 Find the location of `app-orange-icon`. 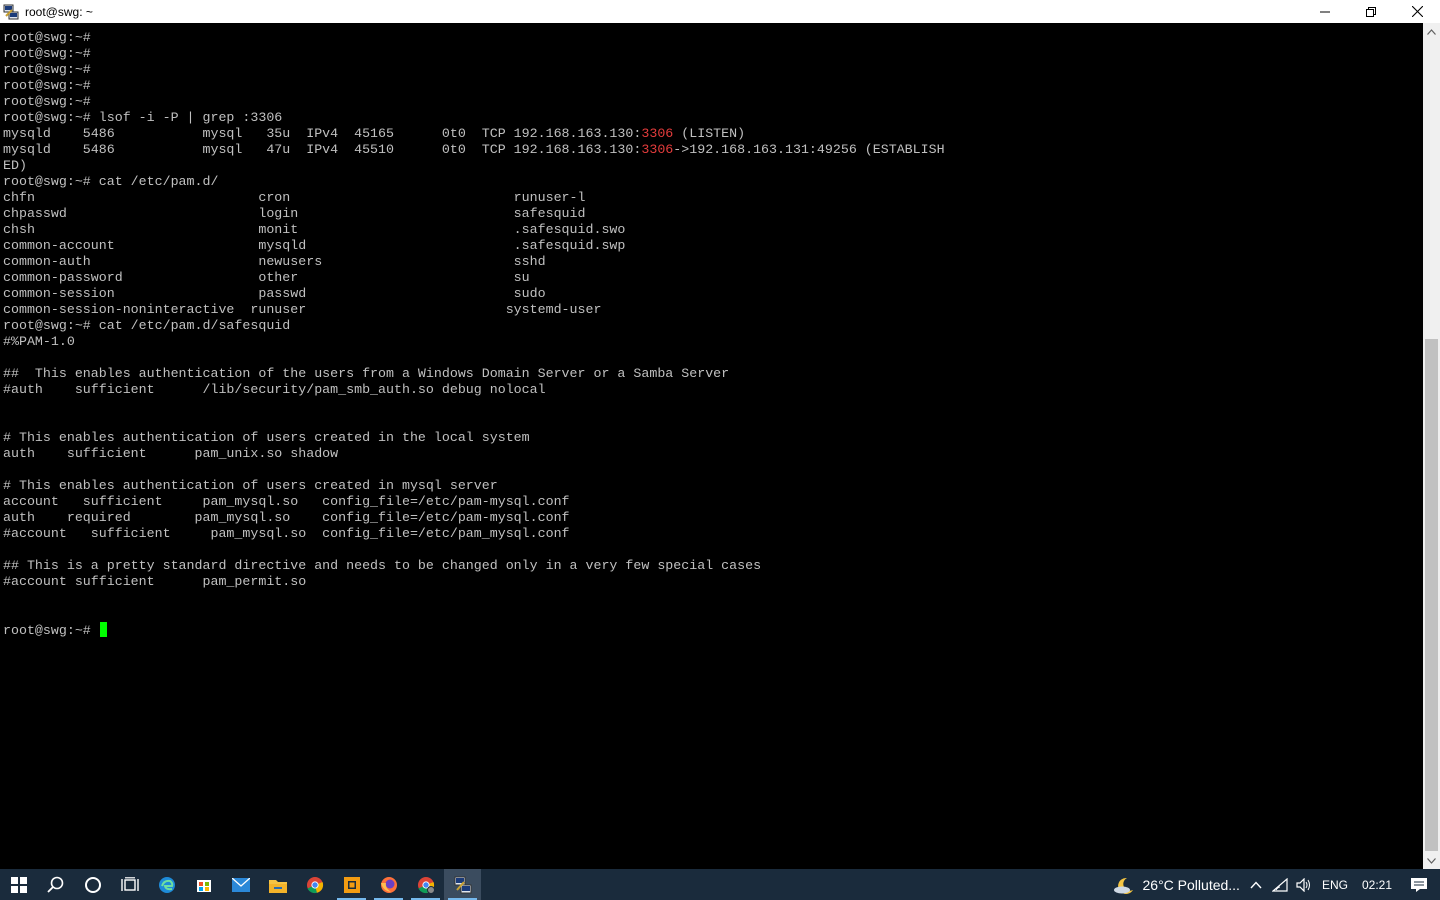

app-orange-icon is located at coordinates (351, 884).